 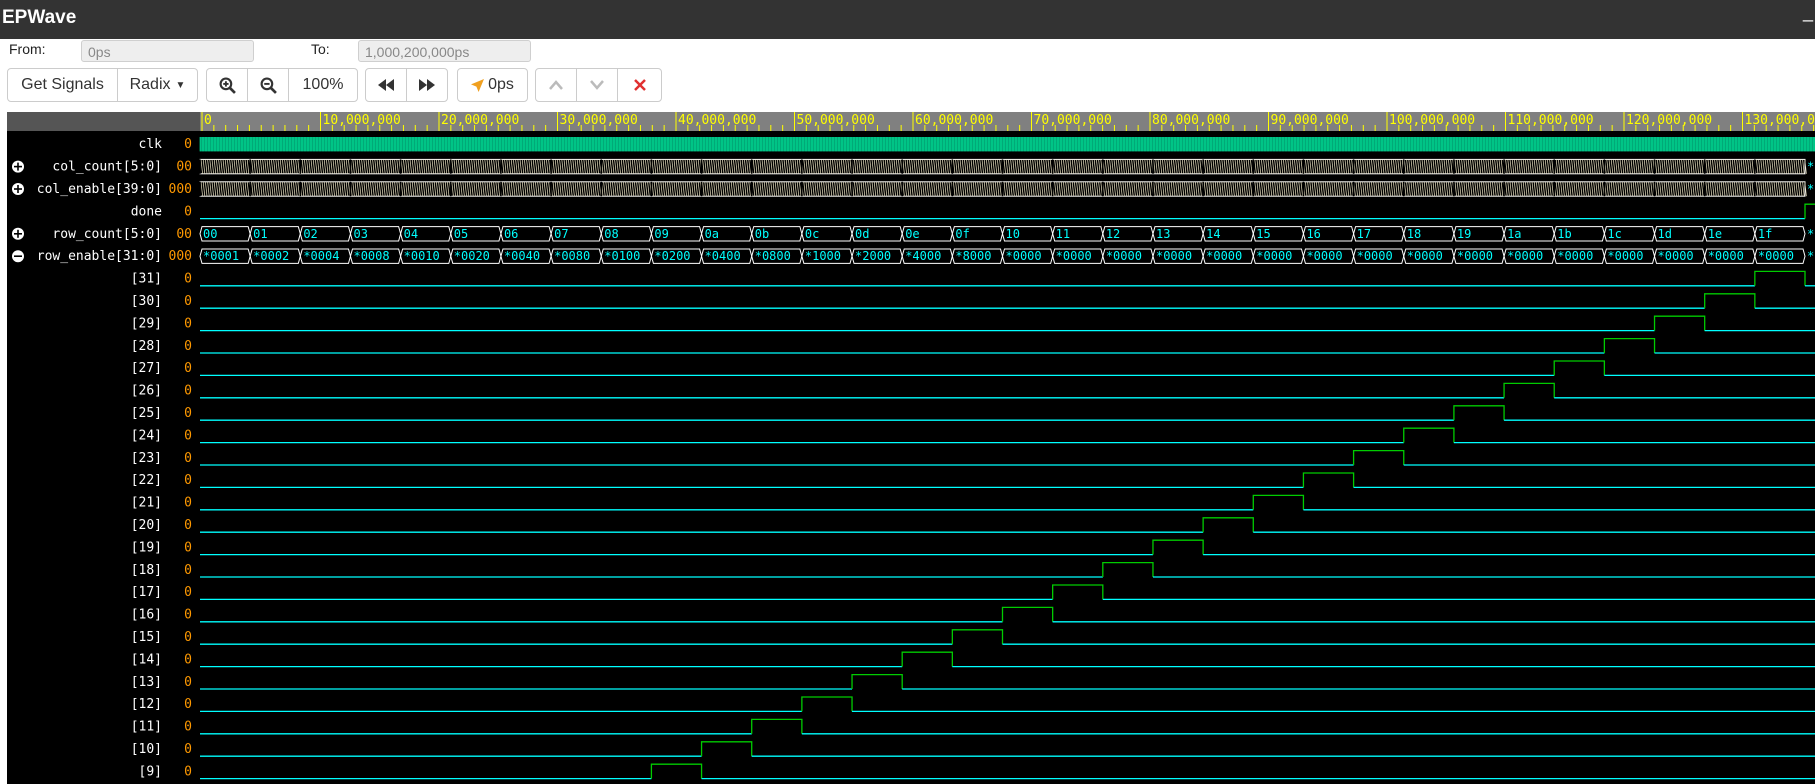 What do you see at coordinates (597, 85) in the screenshot?
I see `move-down-button` at bounding box center [597, 85].